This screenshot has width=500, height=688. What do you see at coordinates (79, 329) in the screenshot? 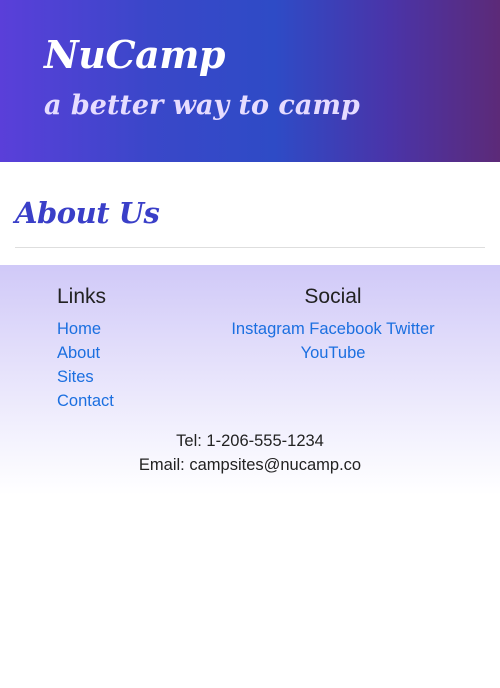
I see `footer-link-home: Home` at bounding box center [79, 329].